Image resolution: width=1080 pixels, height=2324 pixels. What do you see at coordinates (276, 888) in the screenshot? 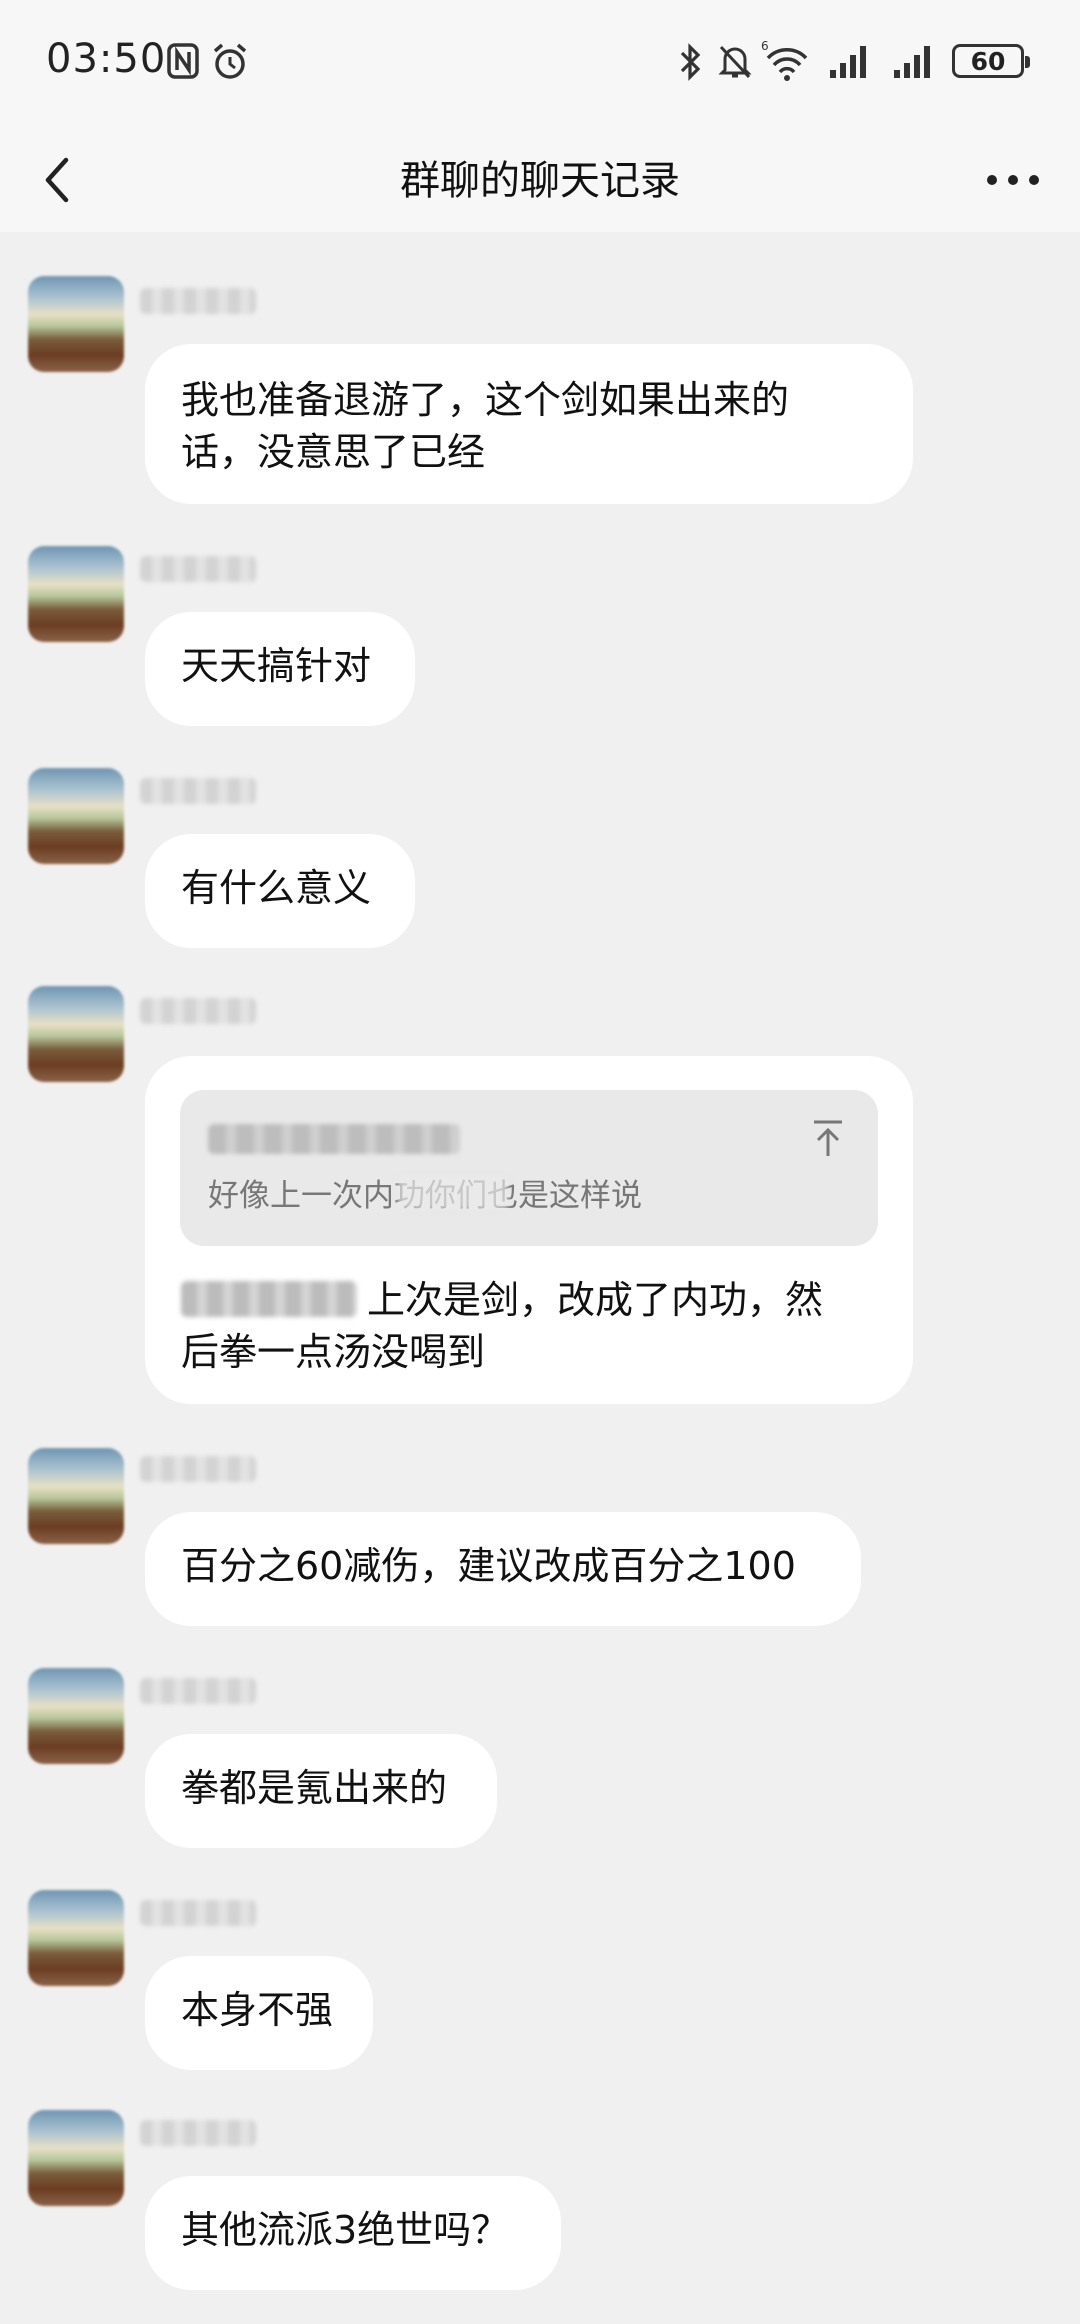
I see `message-text: 有什么意义` at bounding box center [276, 888].